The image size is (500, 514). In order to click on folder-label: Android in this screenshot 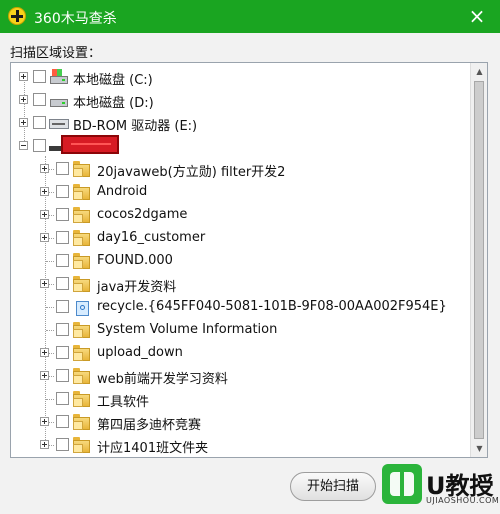, I will do `click(122, 191)`.